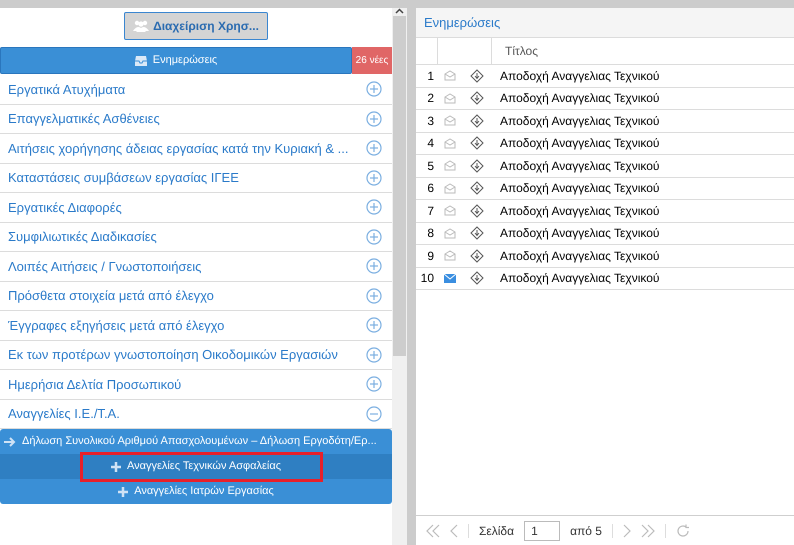  I want to click on category-item: Ημερήσια Δελτία Προσωπικού, so click(196, 385).